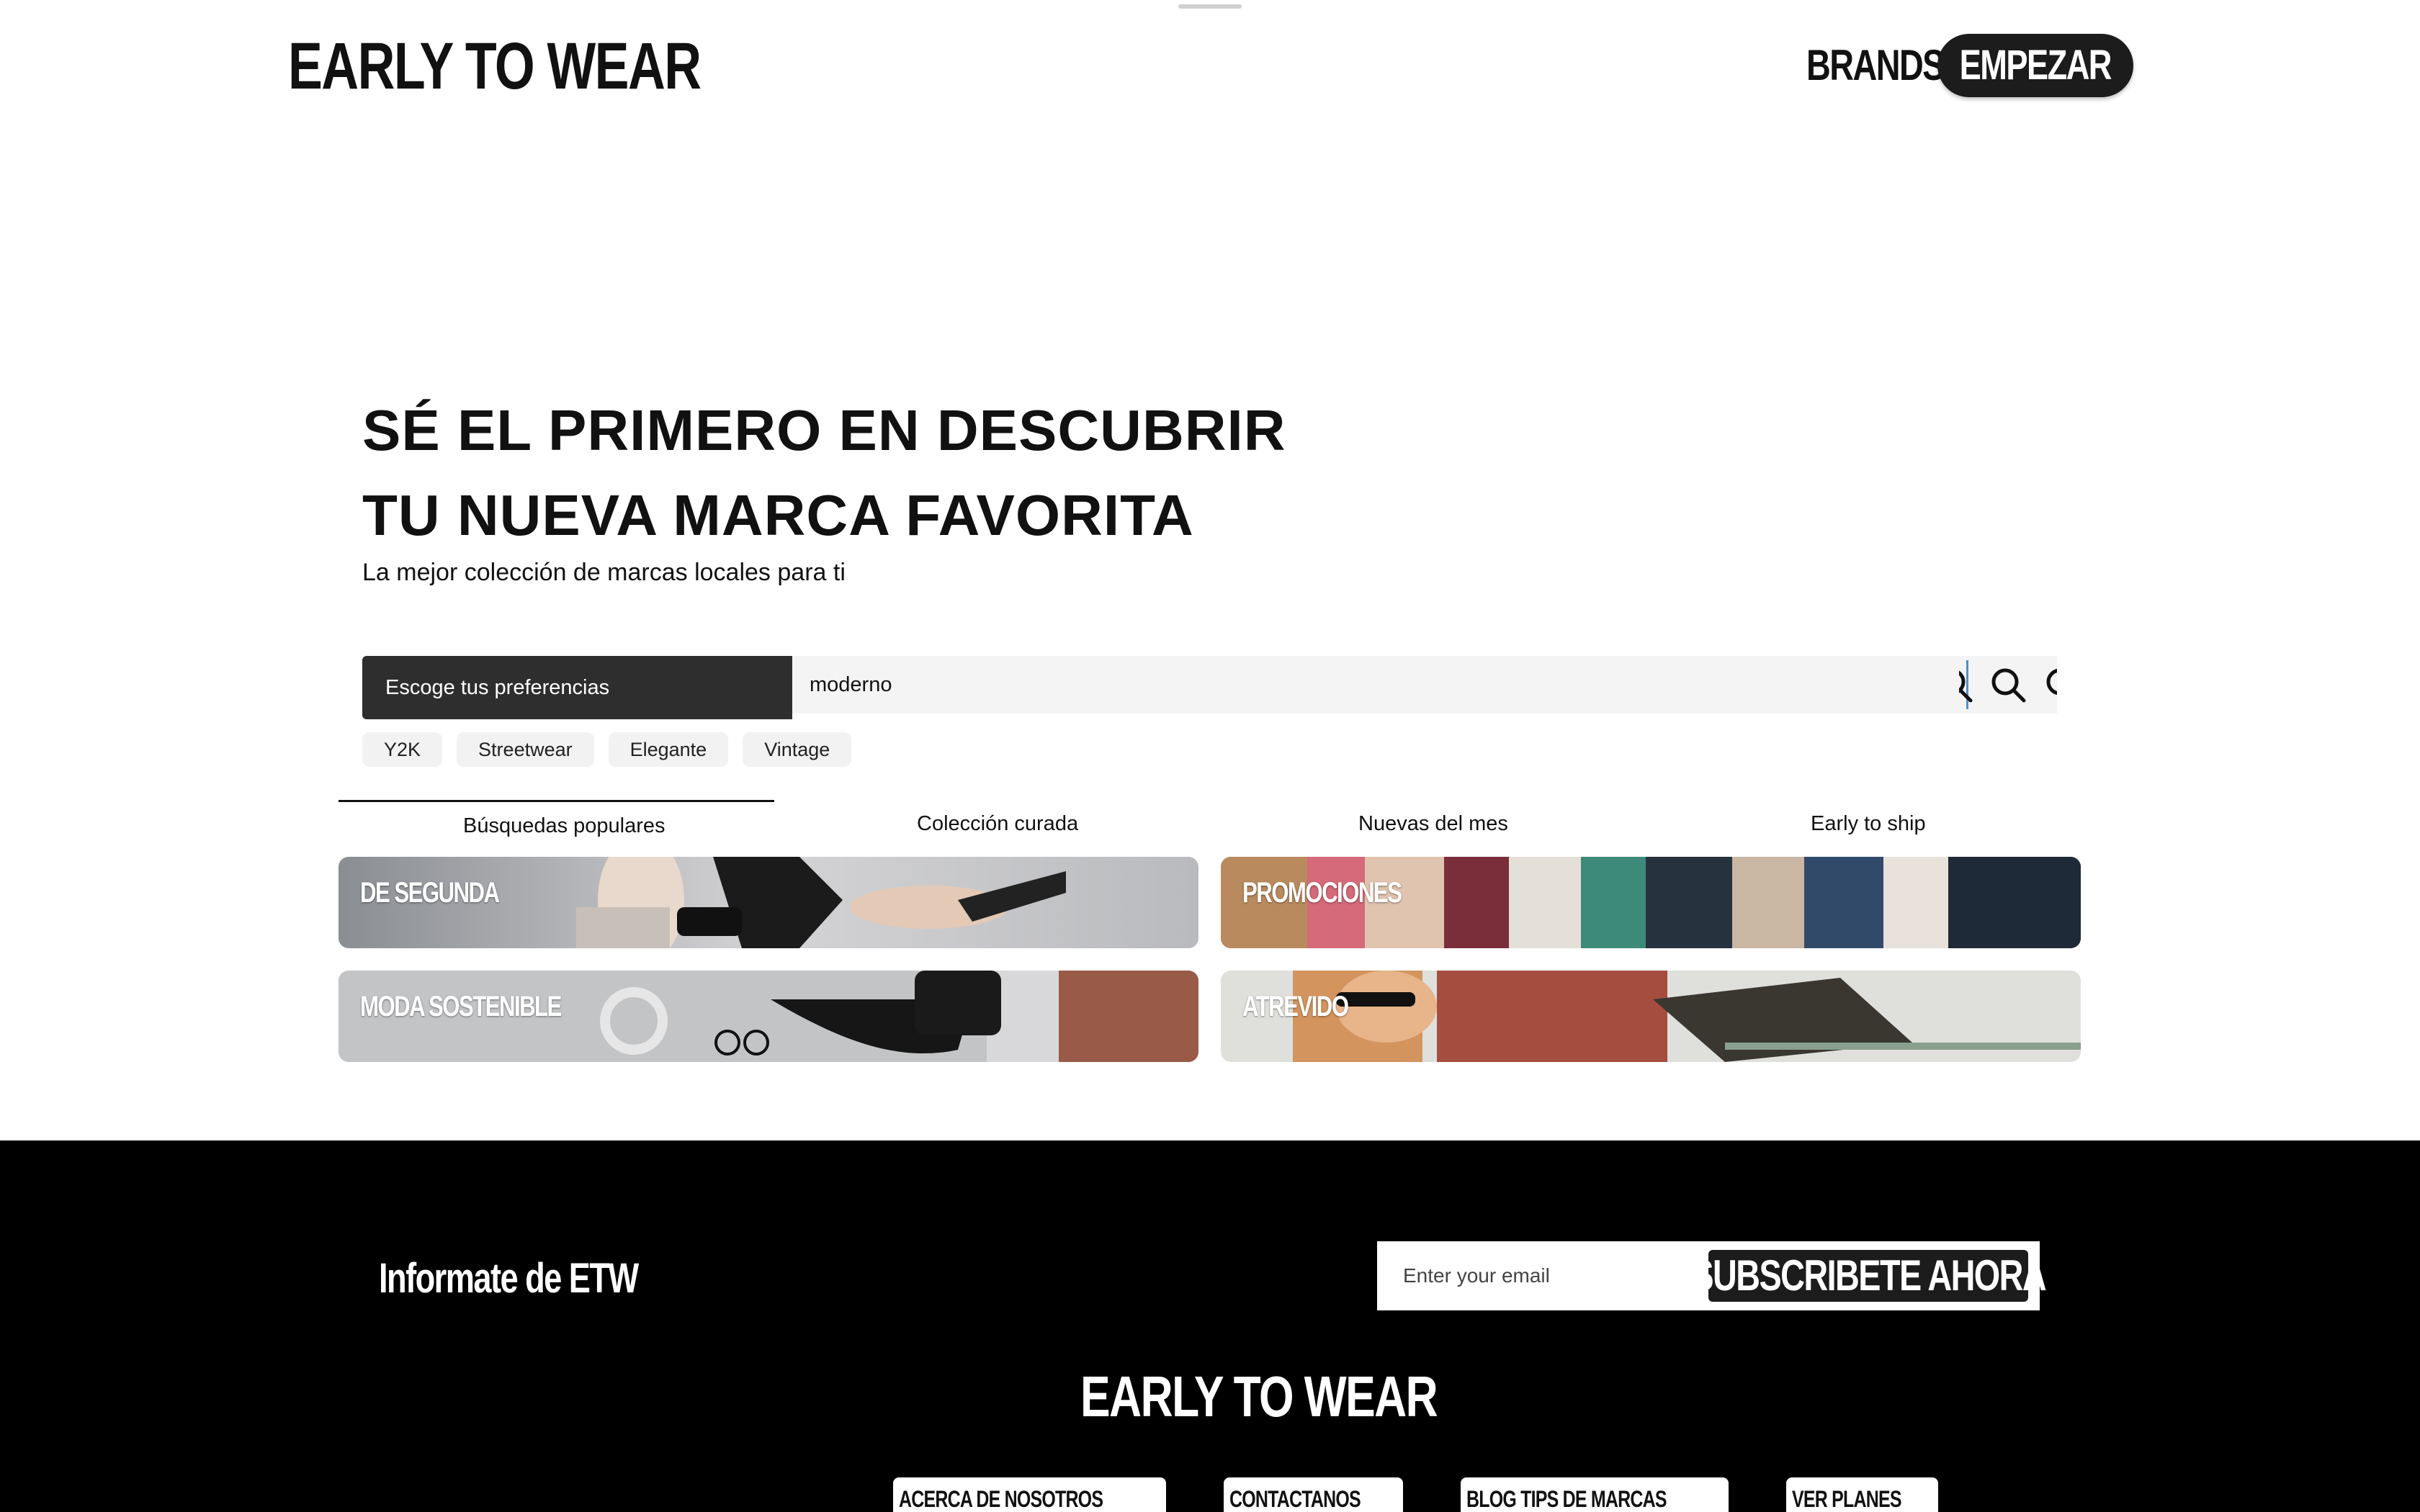 The width and height of the screenshot is (2420, 1512). What do you see at coordinates (1433, 824) in the screenshot?
I see `tab-nuevas-del-mes: Nuevas del mes` at bounding box center [1433, 824].